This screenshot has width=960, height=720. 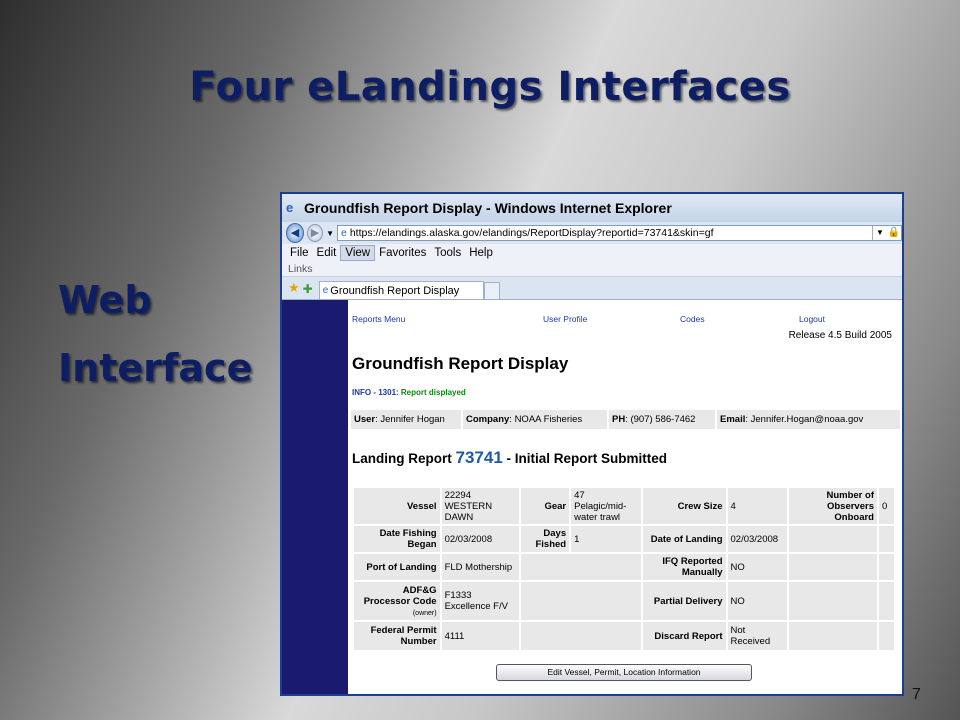 I want to click on info-text: : Report displayed, so click(x=431, y=392).